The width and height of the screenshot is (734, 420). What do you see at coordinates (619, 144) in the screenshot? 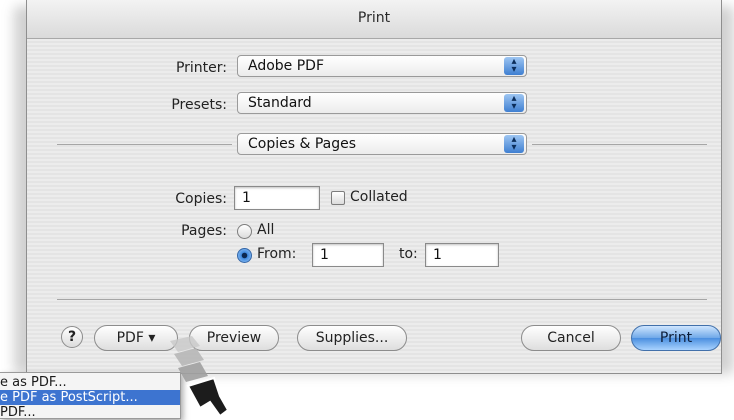
I see `divider-right` at bounding box center [619, 144].